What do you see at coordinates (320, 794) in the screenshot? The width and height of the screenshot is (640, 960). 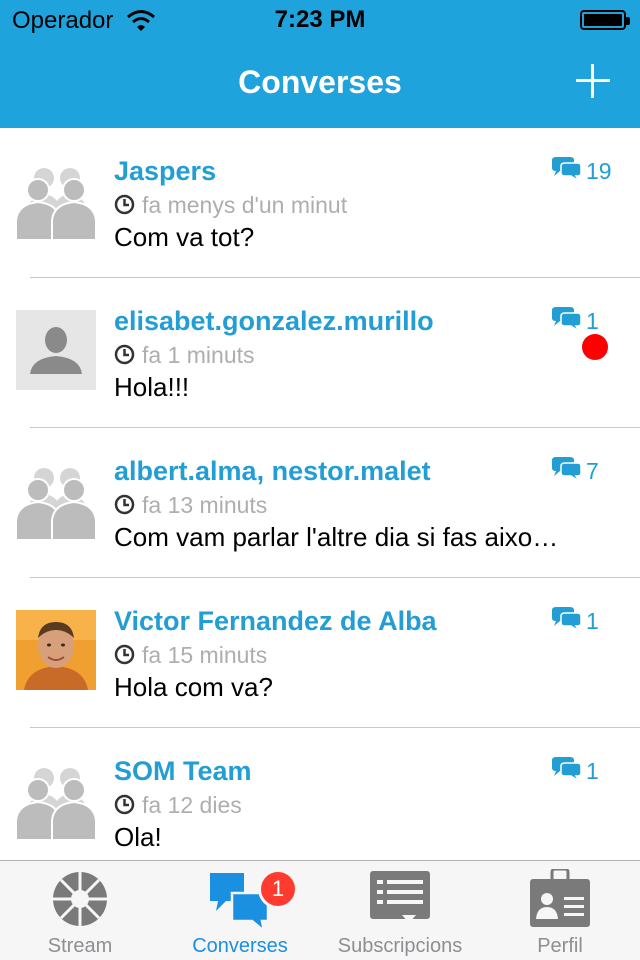 I see `conversation-item: SOM Team 1 fa 12 dies Ola!` at bounding box center [320, 794].